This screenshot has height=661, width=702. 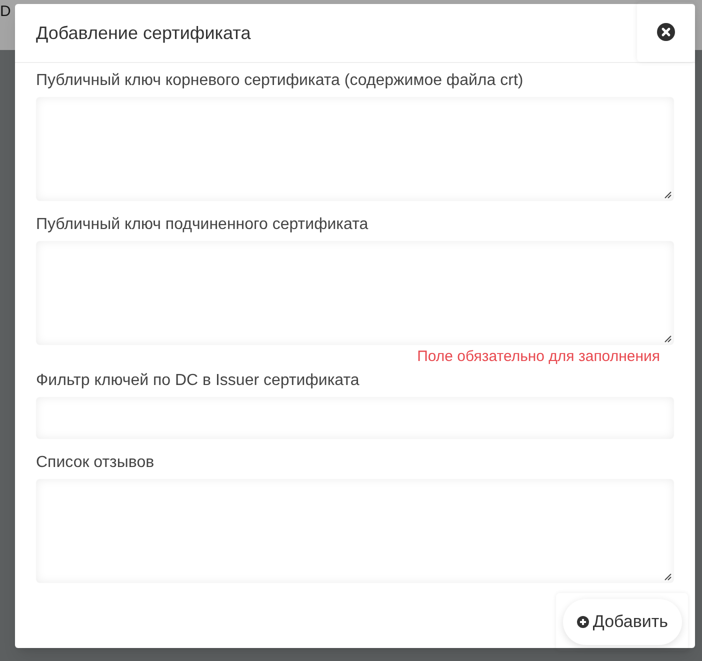 What do you see at coordinates (280, 81) in the screenshot?
I see `field-label: Публичный ключ корневого сертификата (содержимое файла crt)` at bounding box center [280, 81].